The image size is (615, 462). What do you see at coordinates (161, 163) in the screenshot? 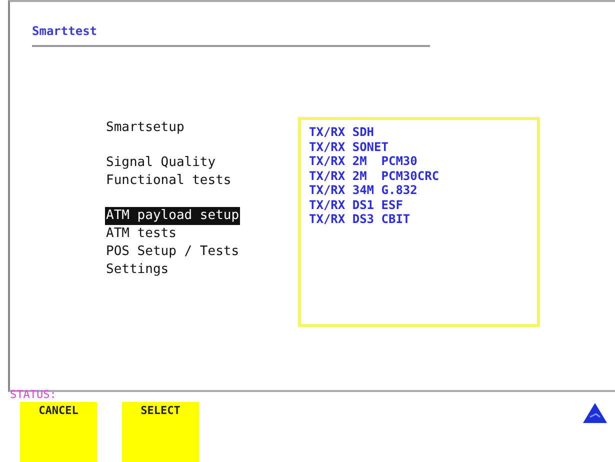
I see `menu-item: Signal Quality` at bounding box center [161, 163].